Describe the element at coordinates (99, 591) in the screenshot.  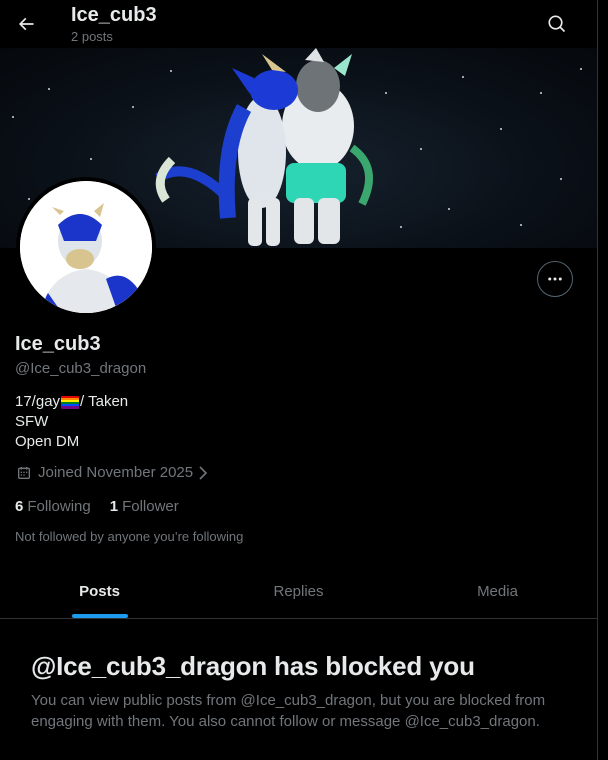
I see `tab-posts: Posts` at that location.